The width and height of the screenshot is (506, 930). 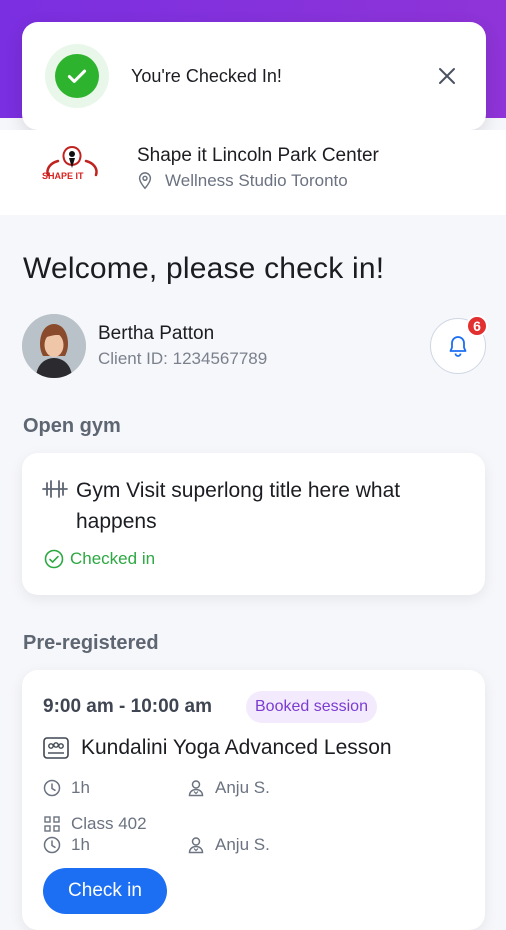 What do you see at coordinates (80, 787) in the screenshot?
I see `duration-label: 1h` at bounding box center [80, 787].